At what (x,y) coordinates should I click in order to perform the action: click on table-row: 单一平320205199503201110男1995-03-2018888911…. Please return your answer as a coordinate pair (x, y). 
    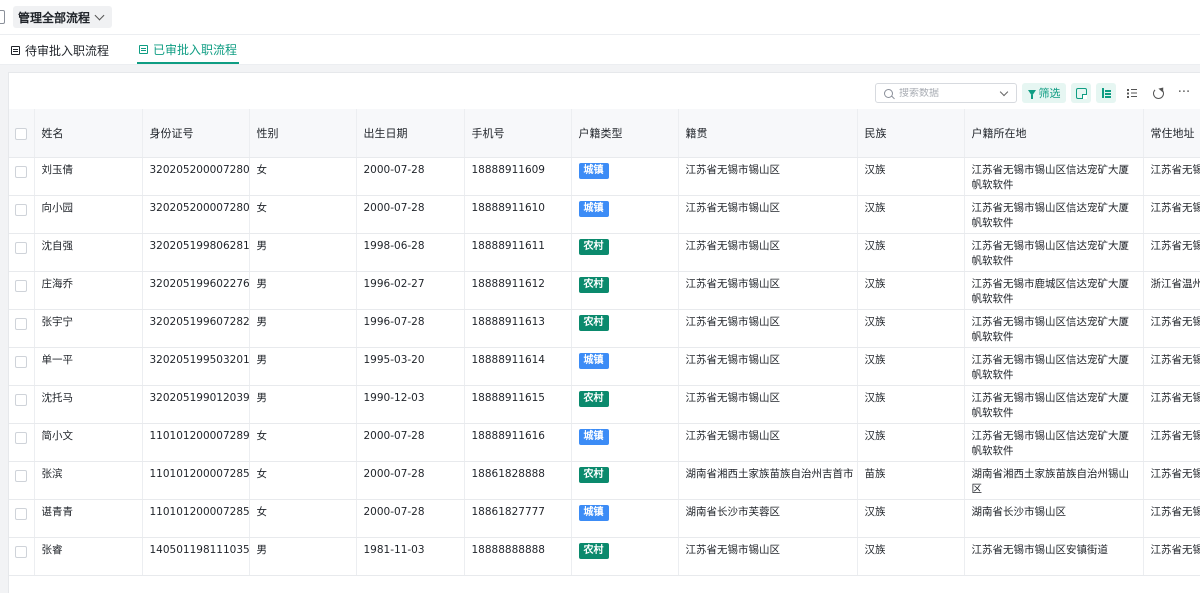
    Looking at the image, I should click on (604, 366).